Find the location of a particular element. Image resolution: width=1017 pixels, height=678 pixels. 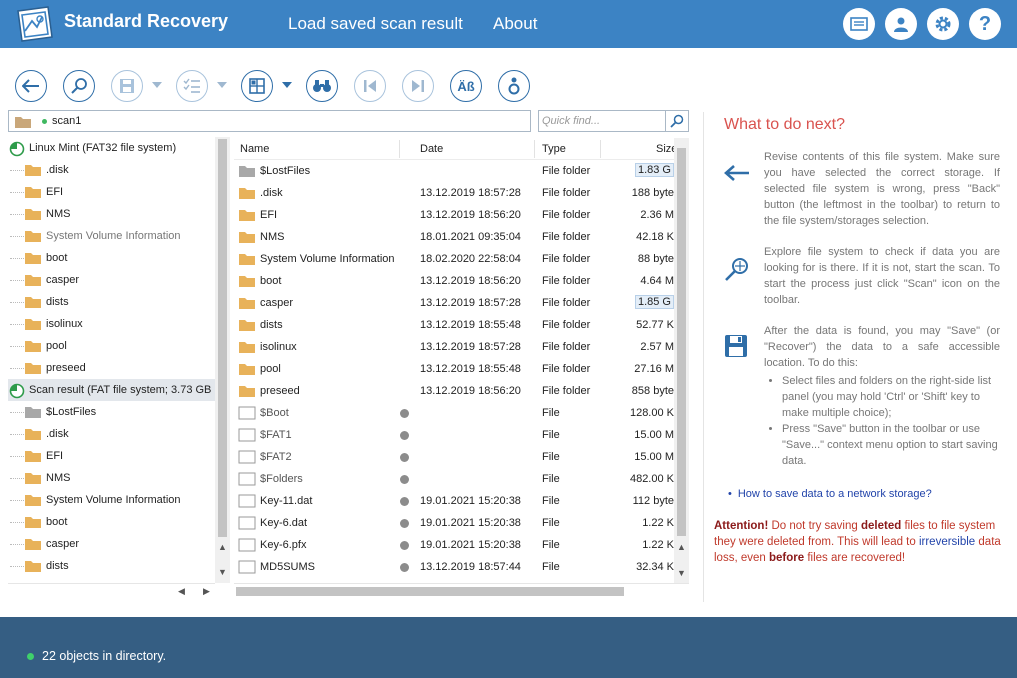

file-row: Key-6.dat 19.01.2021 15:20:38 File 1.22 K is located at coordinates (454, 523).